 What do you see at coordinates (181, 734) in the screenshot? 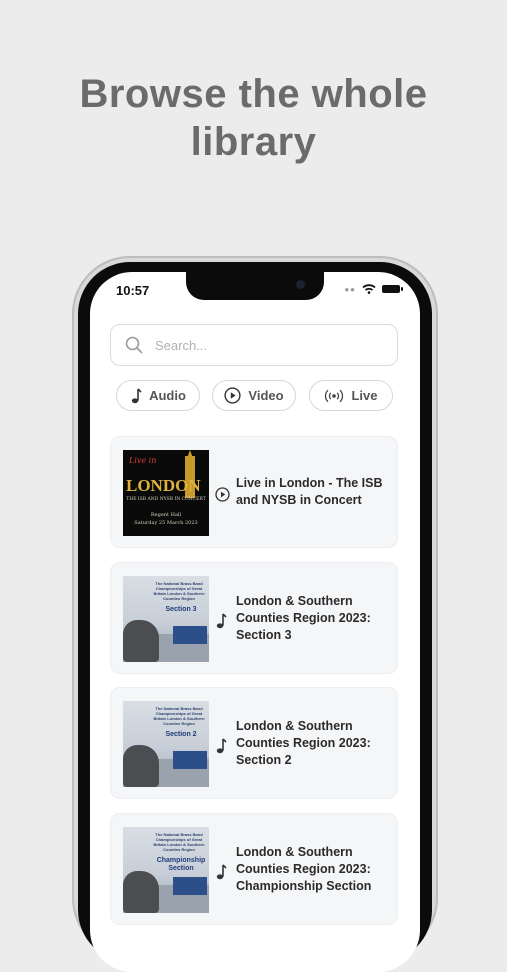
I see `thumb-section: Section 2` at bounding box center [181, 734].